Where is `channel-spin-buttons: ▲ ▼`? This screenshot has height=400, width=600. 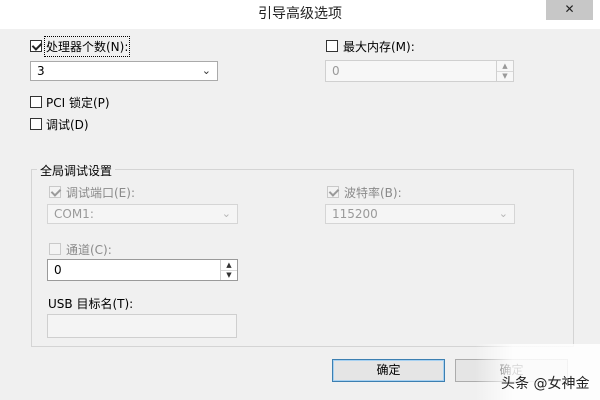 channel-spin-buttons: ▲ ▼ is located at coordinates (228, 270).